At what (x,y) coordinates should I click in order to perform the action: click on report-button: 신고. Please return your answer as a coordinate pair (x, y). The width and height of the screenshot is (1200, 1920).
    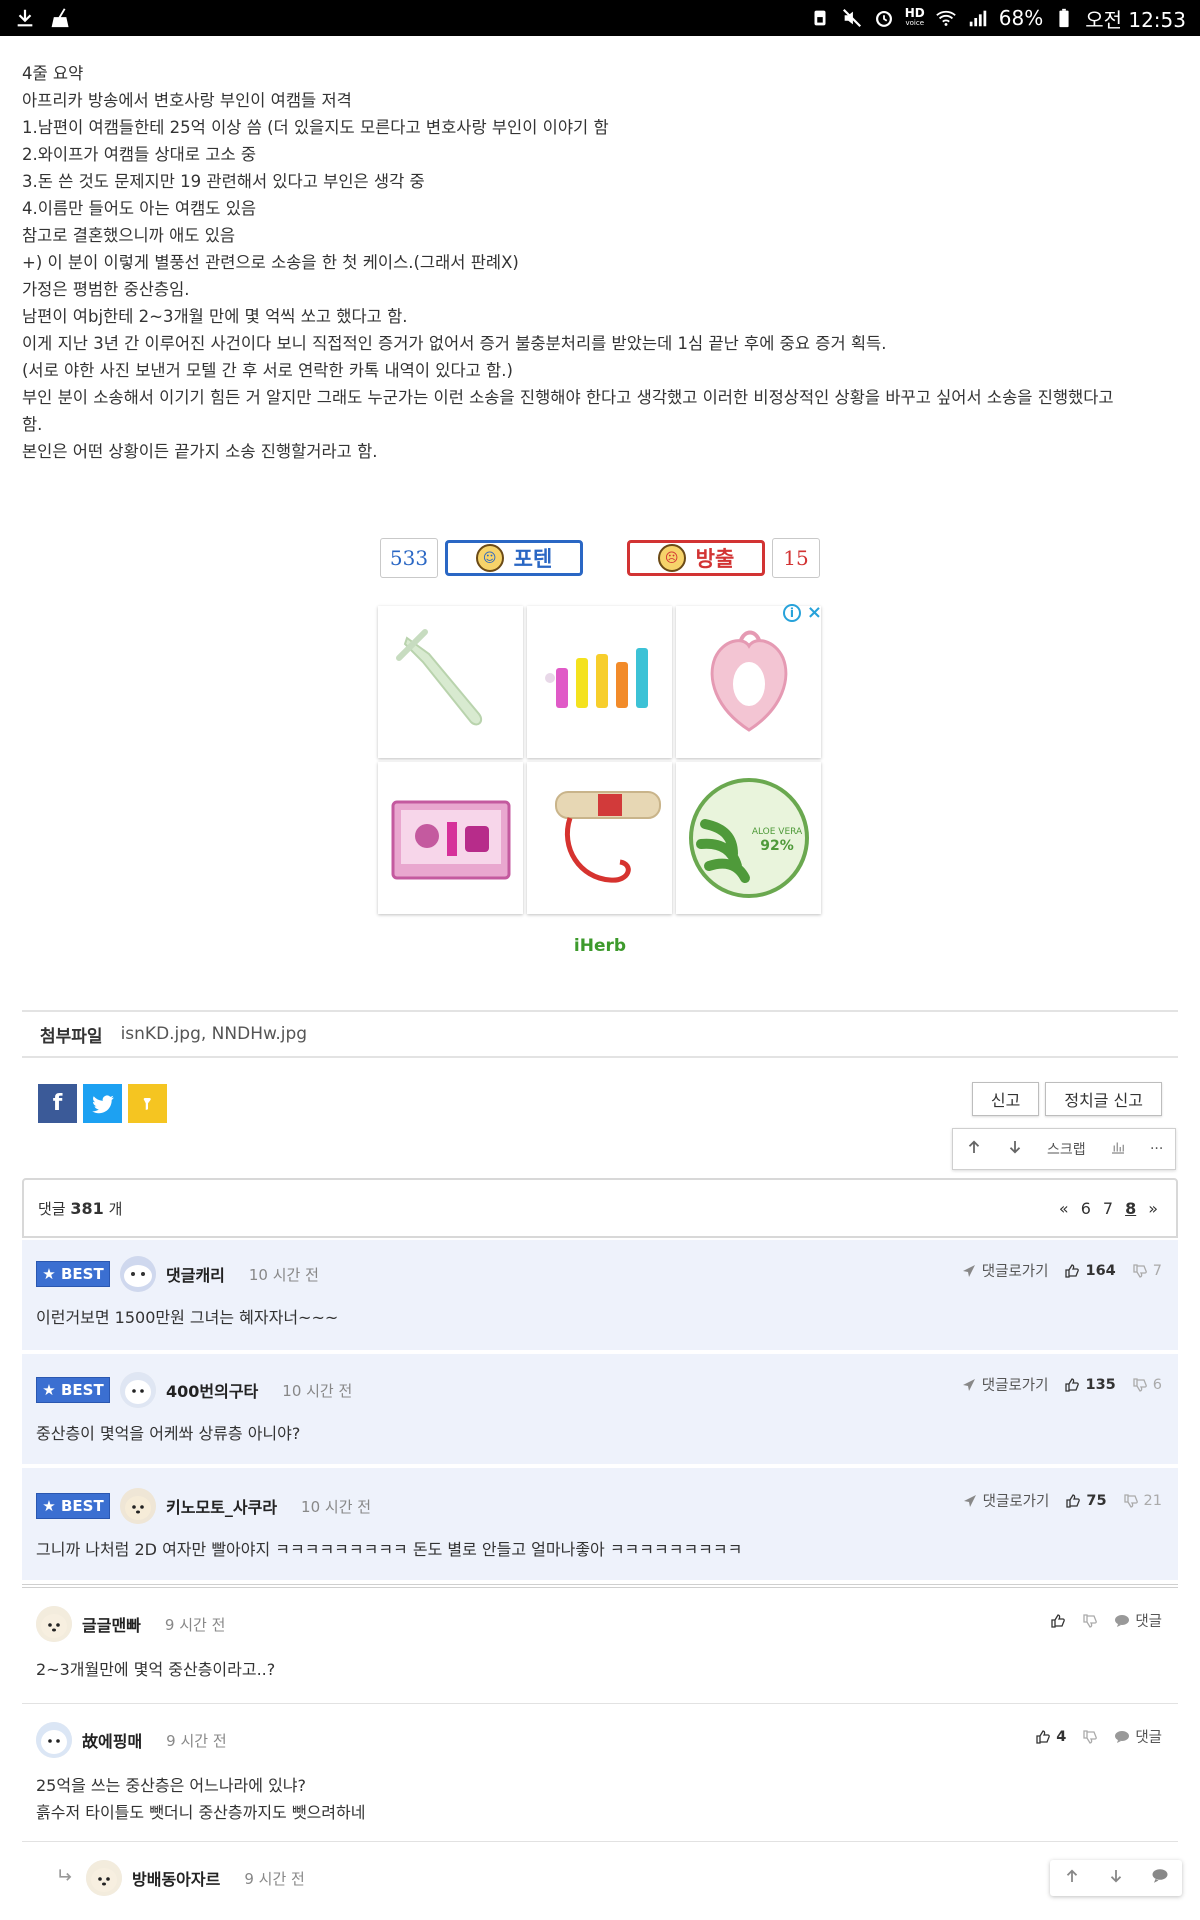
    Looking at the image, I should click on (1005, 1099).